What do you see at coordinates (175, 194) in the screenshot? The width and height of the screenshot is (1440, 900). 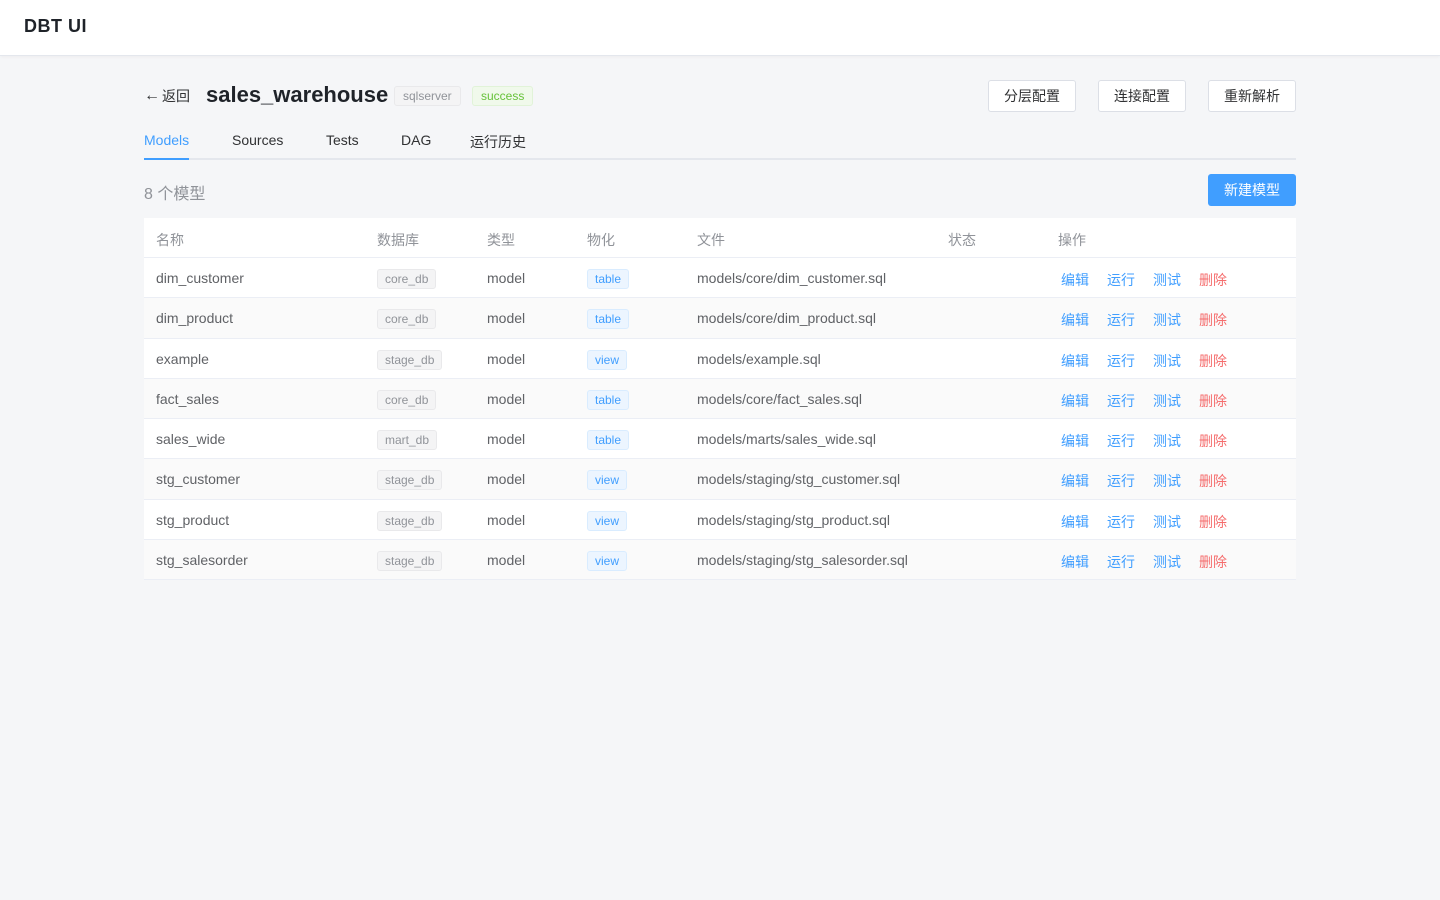 I see `model-count: 8 个模型` at bounding box center [175, 194].